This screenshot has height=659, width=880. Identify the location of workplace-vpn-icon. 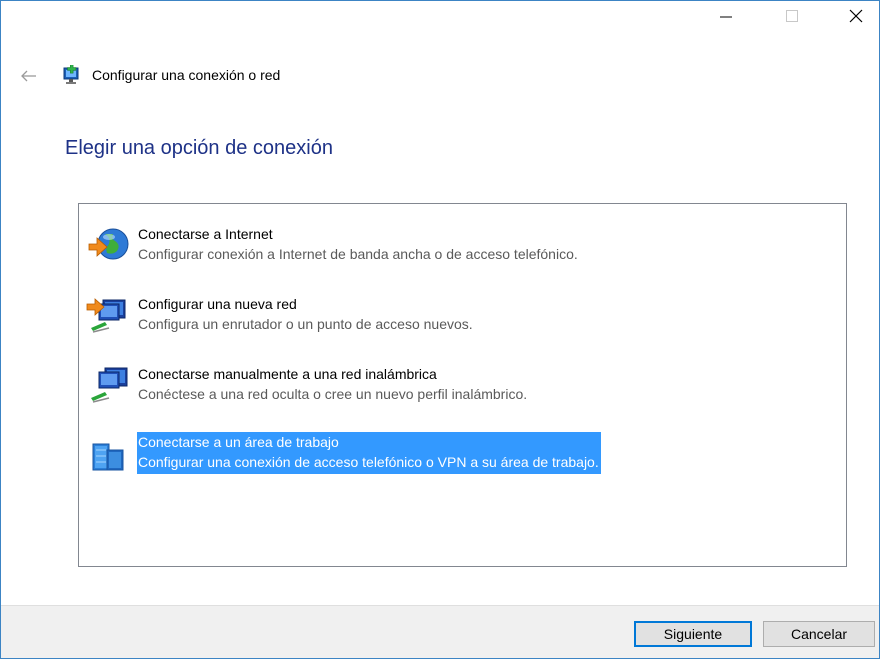
(108, 457).